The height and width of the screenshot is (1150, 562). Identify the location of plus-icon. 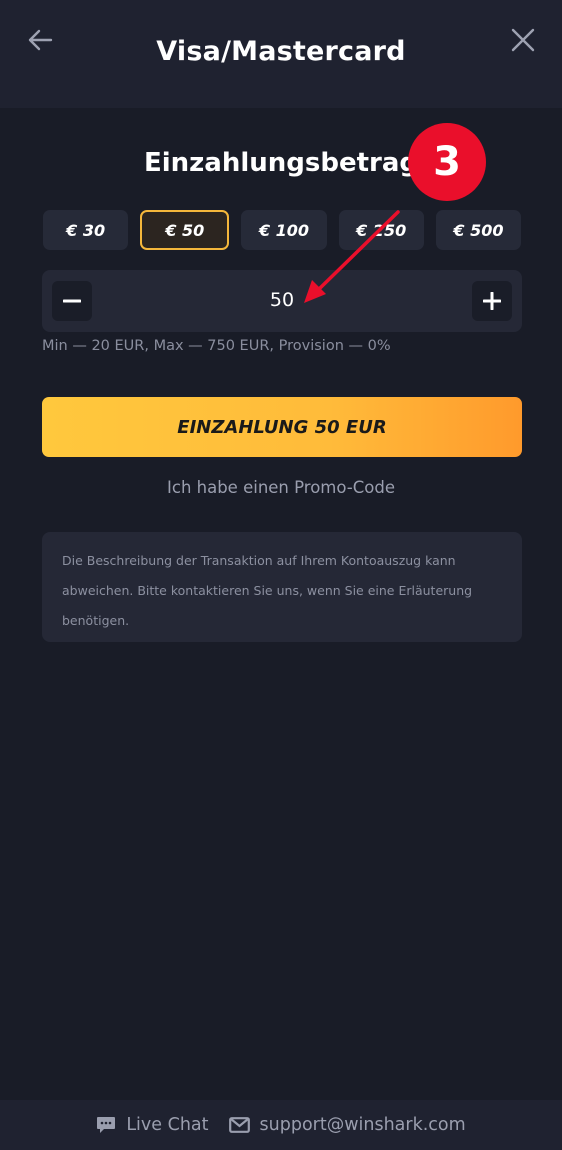
(492, 301).